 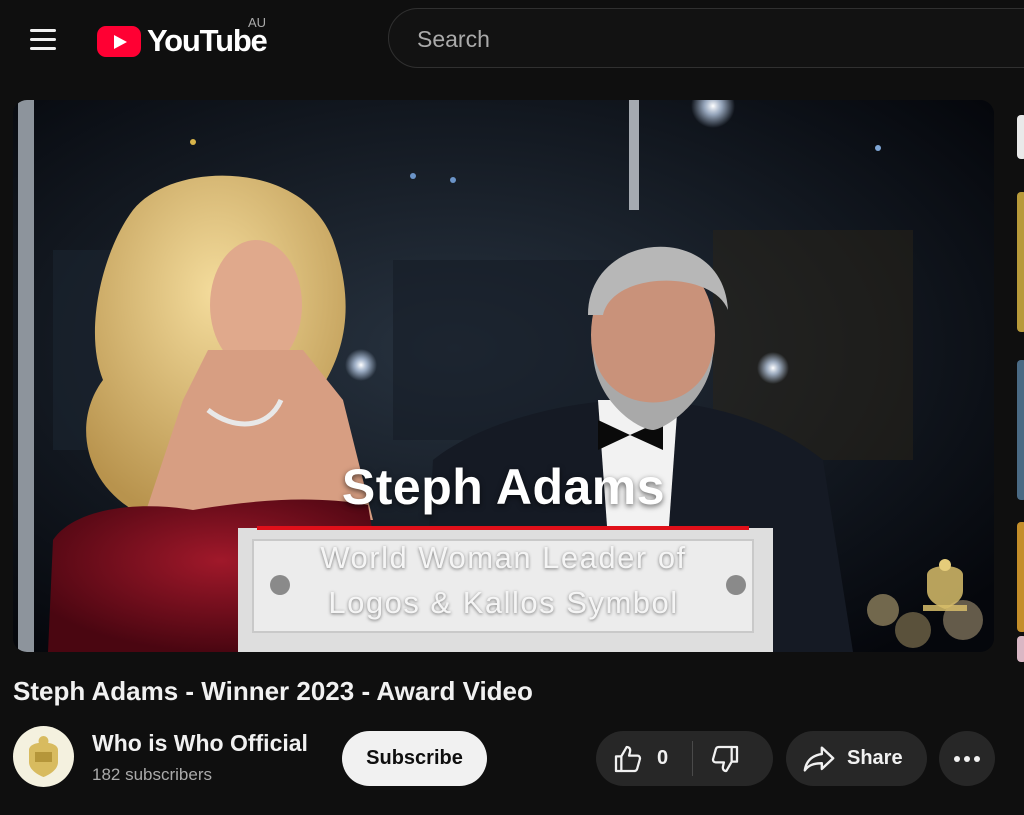 What do you see at coordinates (182, 41) in the screenshot?
I see `youtube-logo: YouTube` at bounding box center [182, 41].